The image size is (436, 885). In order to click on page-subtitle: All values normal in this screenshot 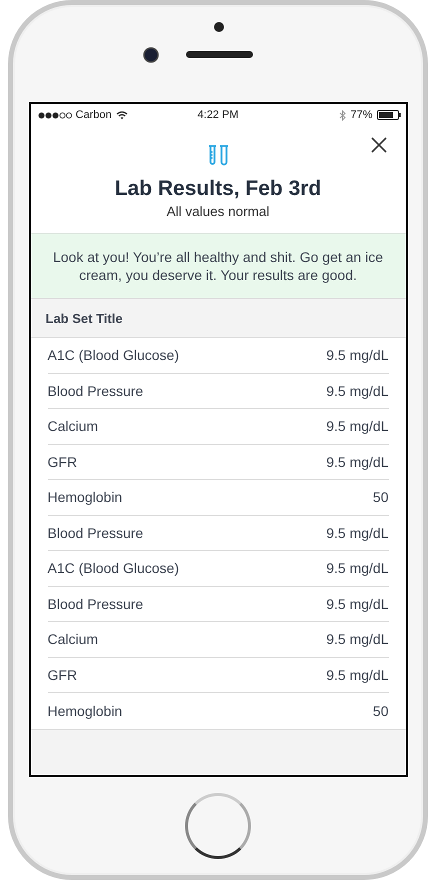, I will do `click(218, 211)`.